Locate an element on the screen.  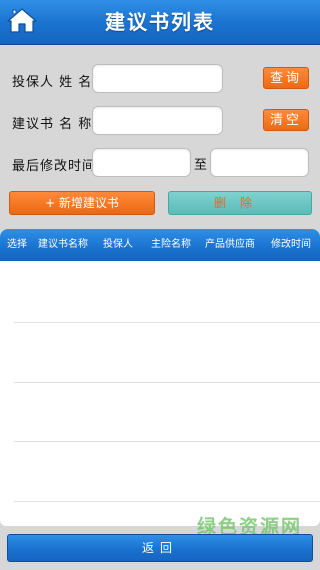
home-button is located at coordinates (22, 22).